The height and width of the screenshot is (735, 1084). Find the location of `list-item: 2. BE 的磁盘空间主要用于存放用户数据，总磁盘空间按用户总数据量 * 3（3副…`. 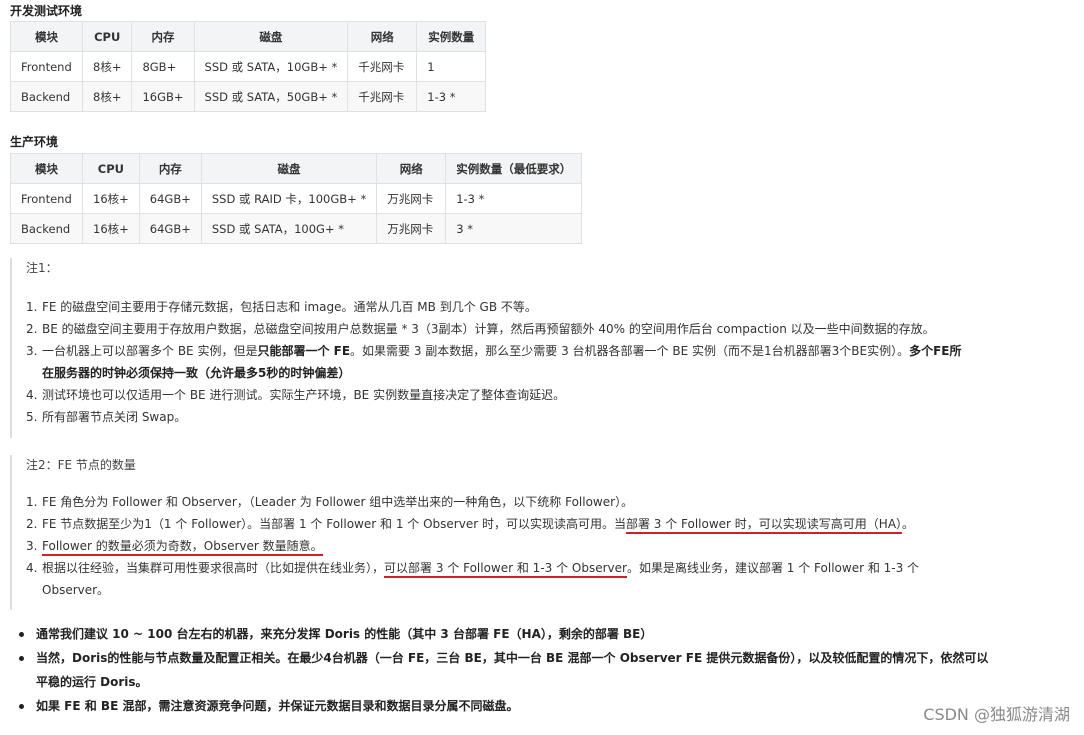

list-item: 2. BE 的磁盘空间主要用于存放用户数据，总磁盘空间按用户总数据量 * 3（3副… is located at coordinates (546, 329).